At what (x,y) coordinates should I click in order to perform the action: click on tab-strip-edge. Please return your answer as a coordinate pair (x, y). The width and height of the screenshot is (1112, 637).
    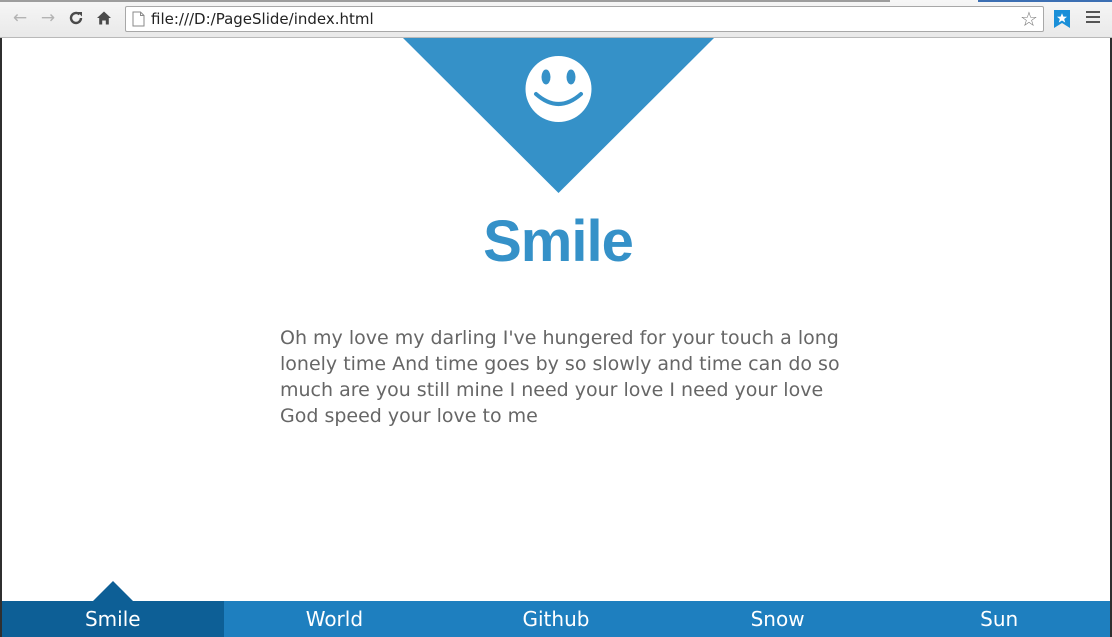
    Looking at the image, I should click on (556, 1).